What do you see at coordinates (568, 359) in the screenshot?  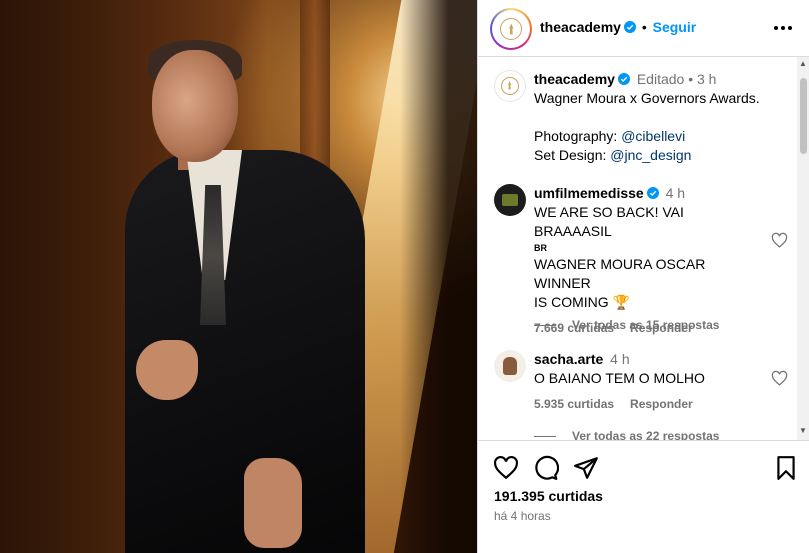 I see `commenter-username: sacha.arte` at bounding box center [568, 359].